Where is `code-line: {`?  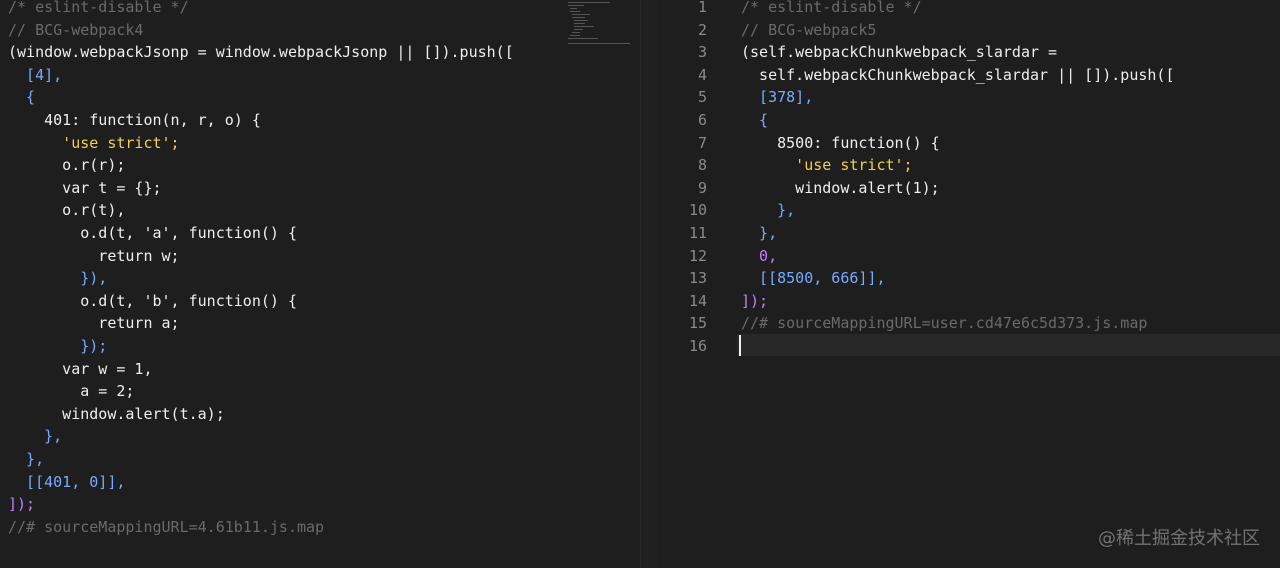
code-line: { is located at coordinates (320, 97).